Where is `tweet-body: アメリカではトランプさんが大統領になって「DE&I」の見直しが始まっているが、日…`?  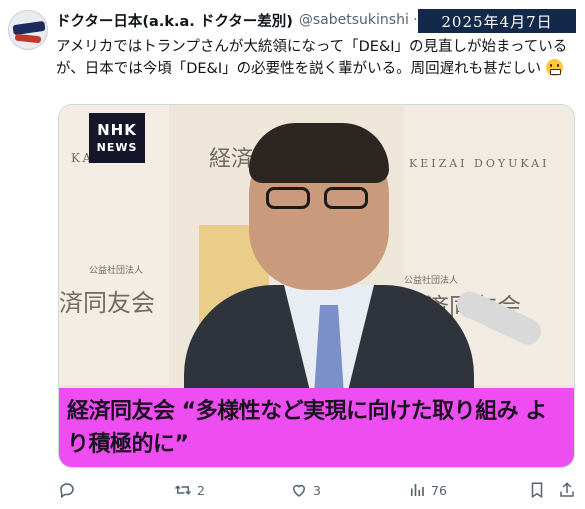
tweet-body: アメリカではトランプさんが大統領になって「DE&I」の見直しが始まっているが、日… is located at coordinates (312, 58).